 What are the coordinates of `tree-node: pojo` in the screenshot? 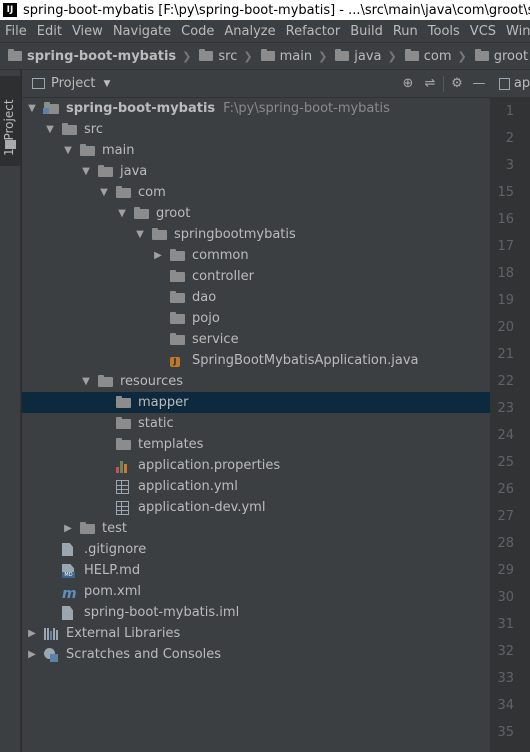 It's located at (256, 318).